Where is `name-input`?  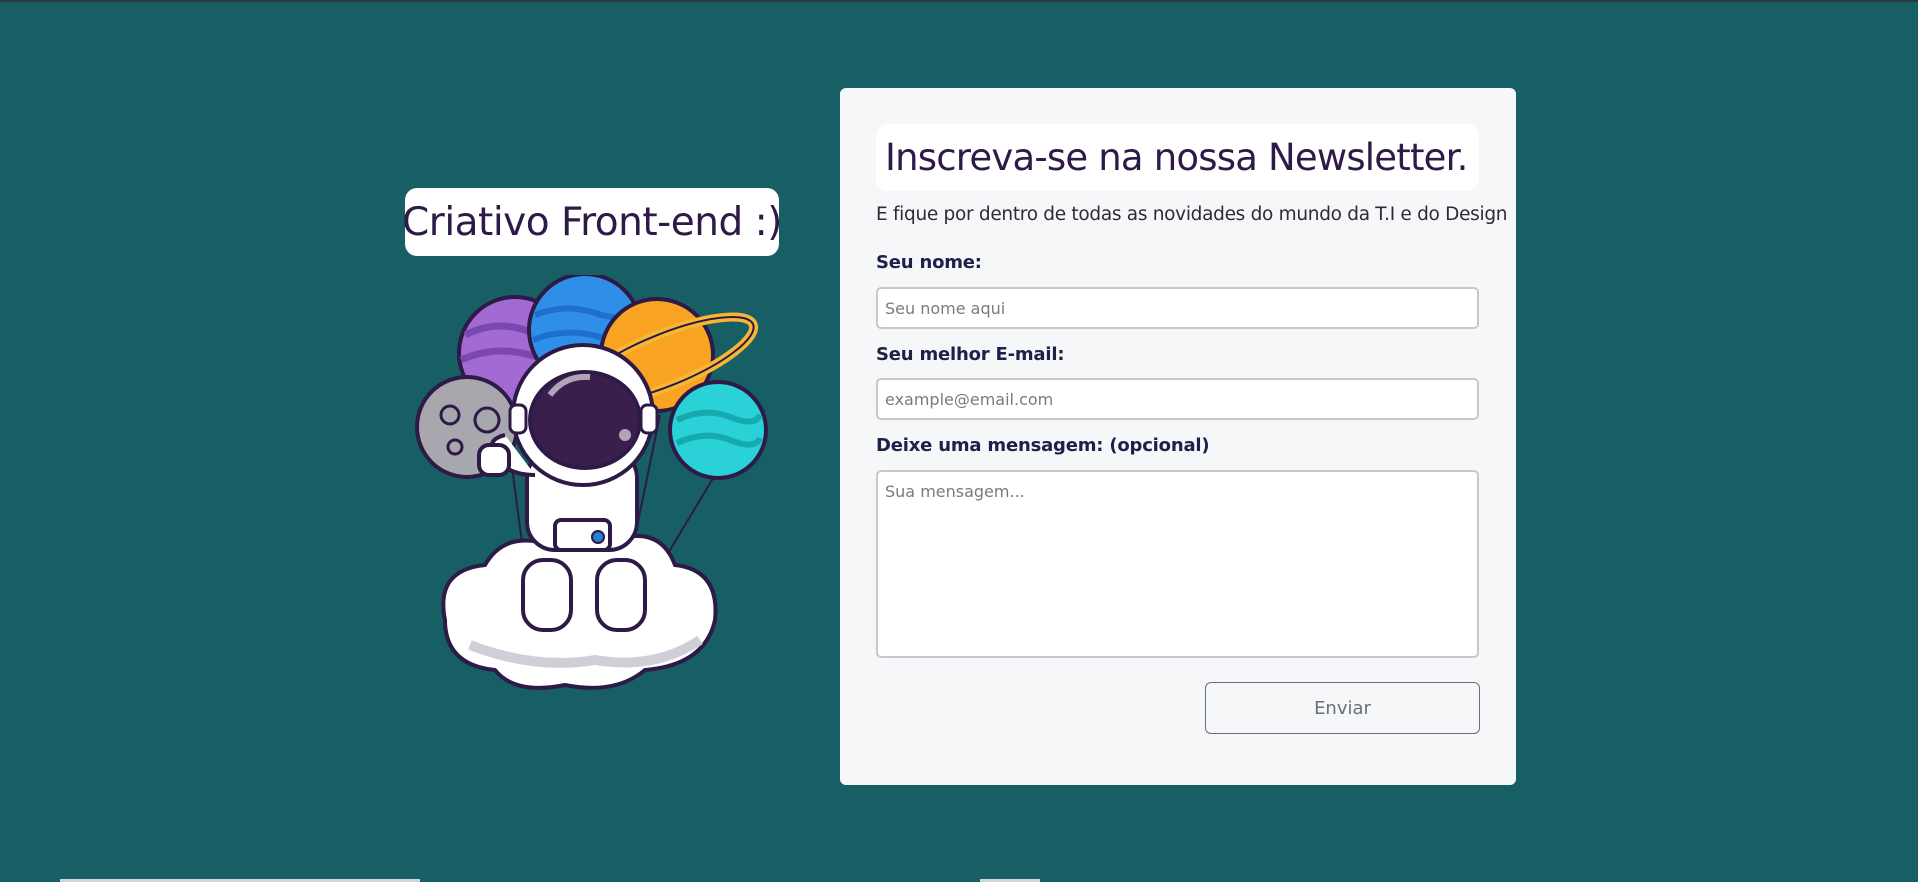
name-input is located at coordinates (1177, 308).